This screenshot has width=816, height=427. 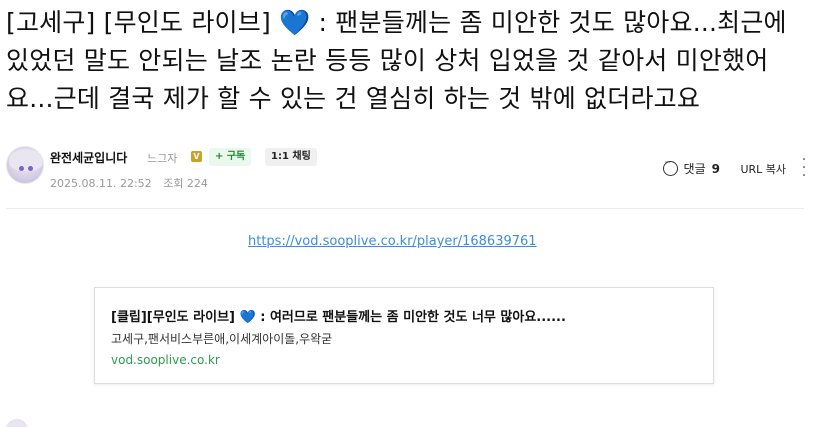 I want to click on link-card-host: vod.sooplive.co.kr, so click(x=165, y=360).